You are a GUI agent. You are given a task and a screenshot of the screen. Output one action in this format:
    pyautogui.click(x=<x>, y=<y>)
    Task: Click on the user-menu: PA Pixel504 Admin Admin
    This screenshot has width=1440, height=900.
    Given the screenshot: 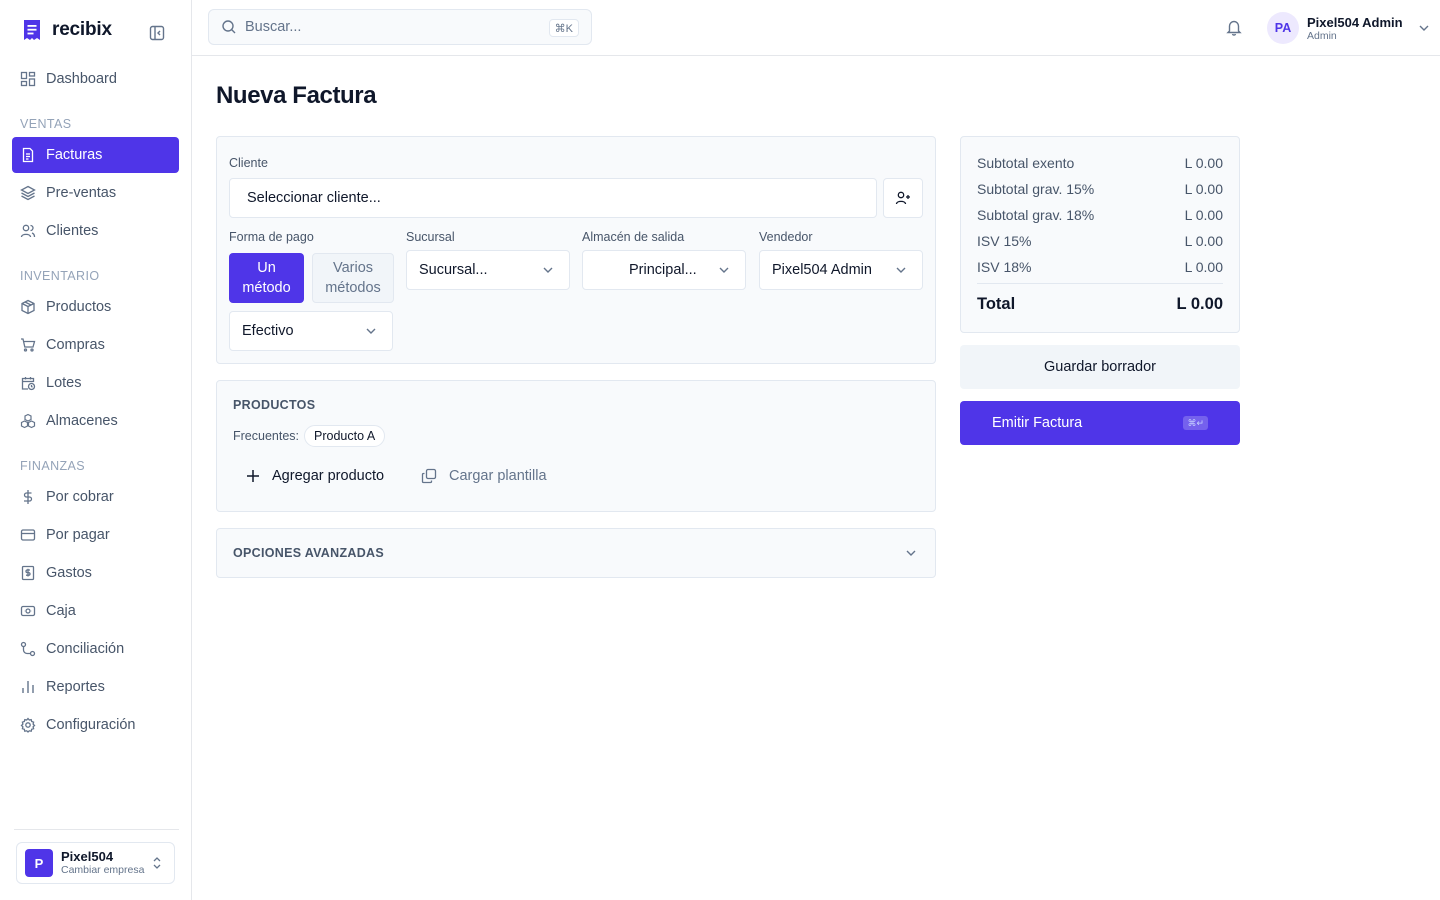 What is the action you would take?
    pyautogui.click(x=1349, y=28)
    